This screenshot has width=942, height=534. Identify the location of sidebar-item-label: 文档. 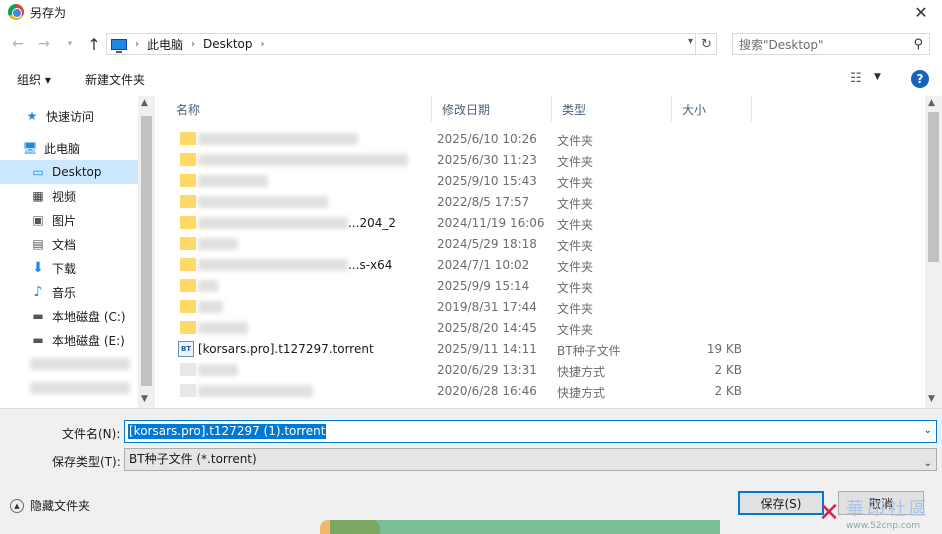
(64, 244).